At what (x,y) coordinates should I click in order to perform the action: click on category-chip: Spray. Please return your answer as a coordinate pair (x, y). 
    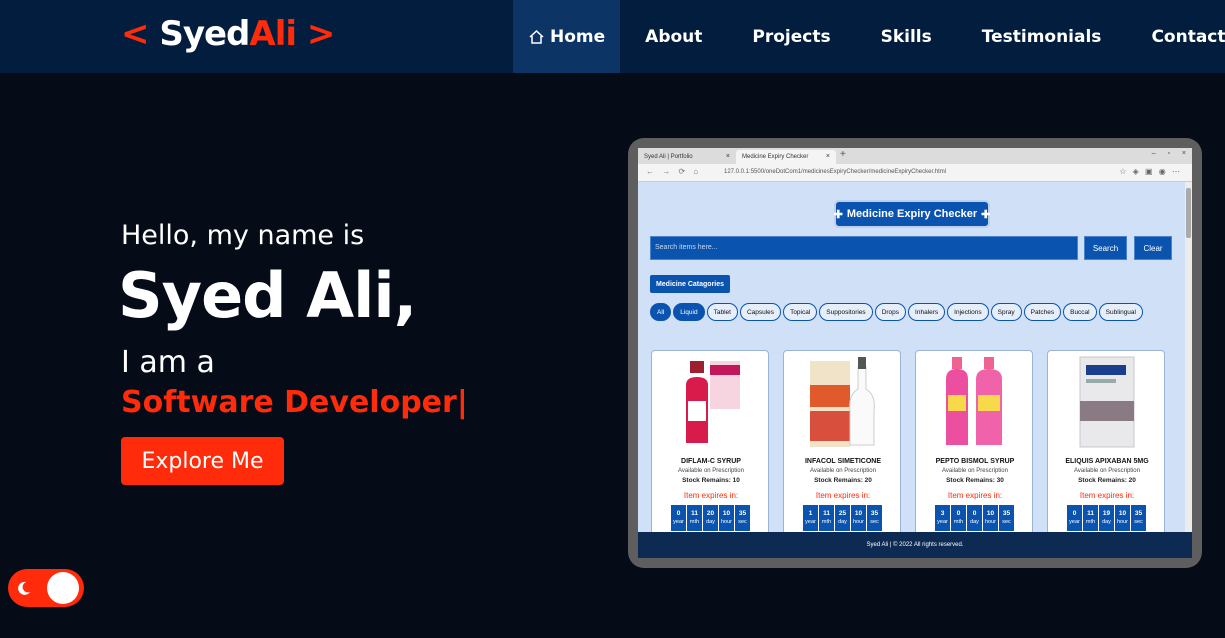
    Looking at the image, I should click on (1006, 312).